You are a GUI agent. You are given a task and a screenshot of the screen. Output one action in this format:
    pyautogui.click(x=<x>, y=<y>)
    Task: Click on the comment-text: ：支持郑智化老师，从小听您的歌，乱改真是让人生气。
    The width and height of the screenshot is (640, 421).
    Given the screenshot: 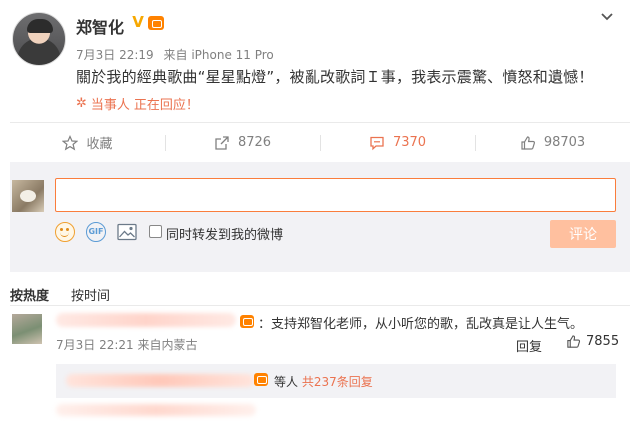 What is the action you would take?
    pyautogui.click(x=421, y=324)
    